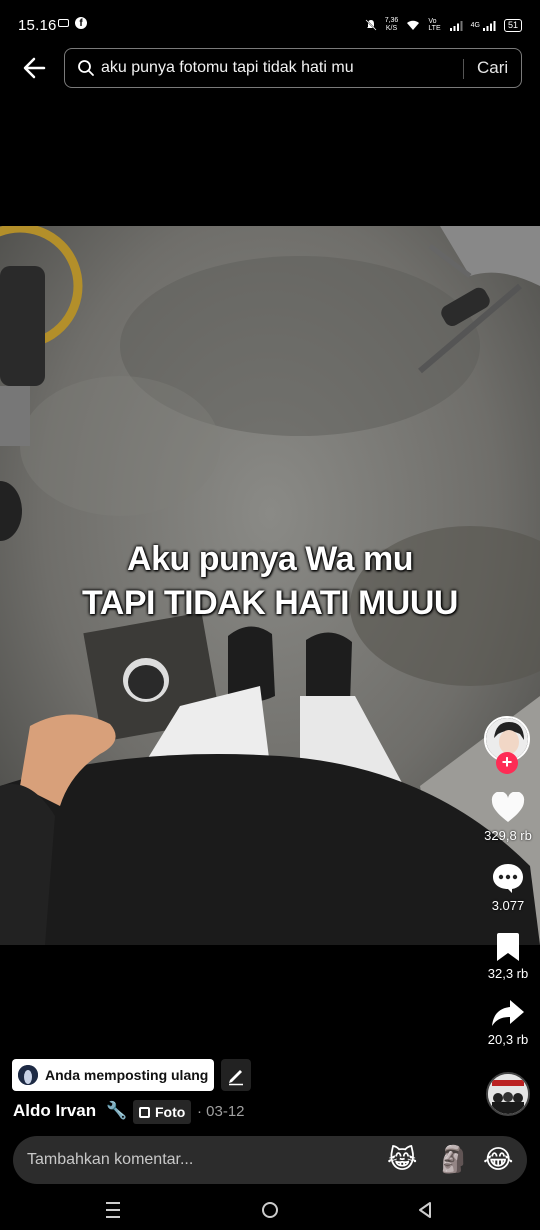  Describe the element at coordinates (508, 807) in the screenshot. I see `heart-icon` at that location.